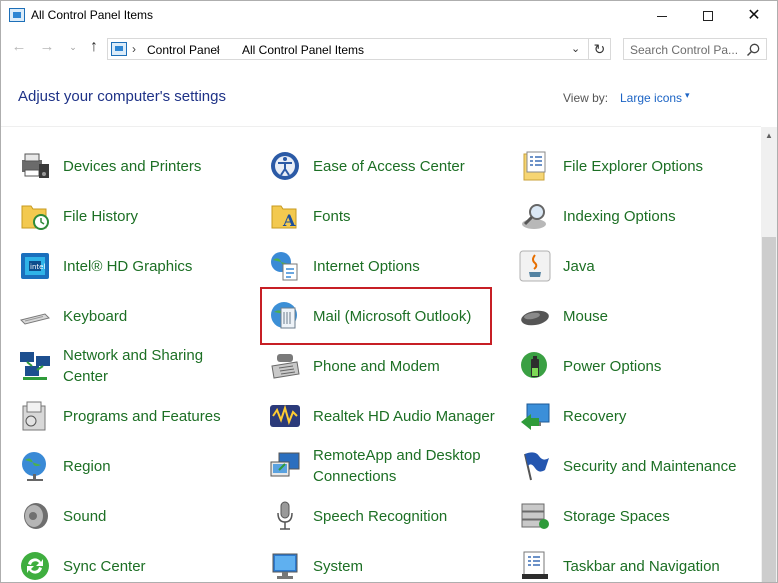  I want to click on item-label: Intel® HD Graphics, so click(128, 266).